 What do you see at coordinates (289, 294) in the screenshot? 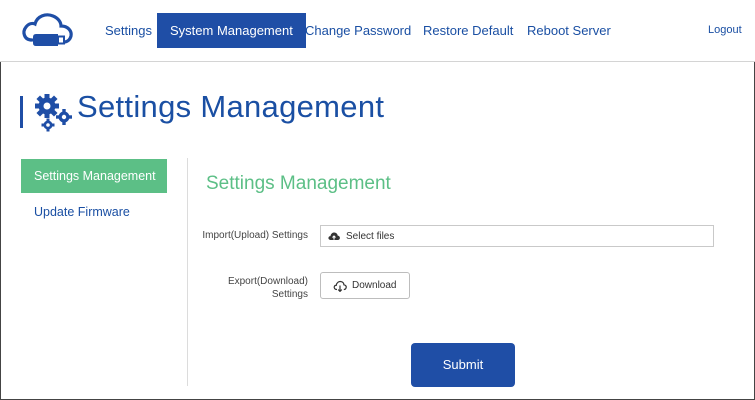
I see `export-label-line2: Settings` at bounding box center [289, 294].